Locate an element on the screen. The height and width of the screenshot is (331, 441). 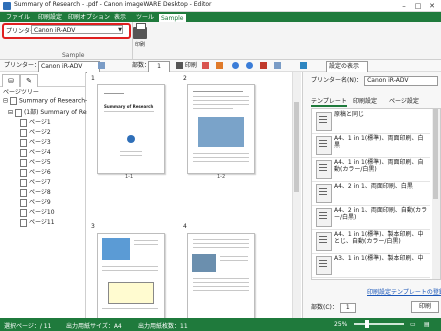
tab-templates: テンプレート is located at coordinates (329, 101).